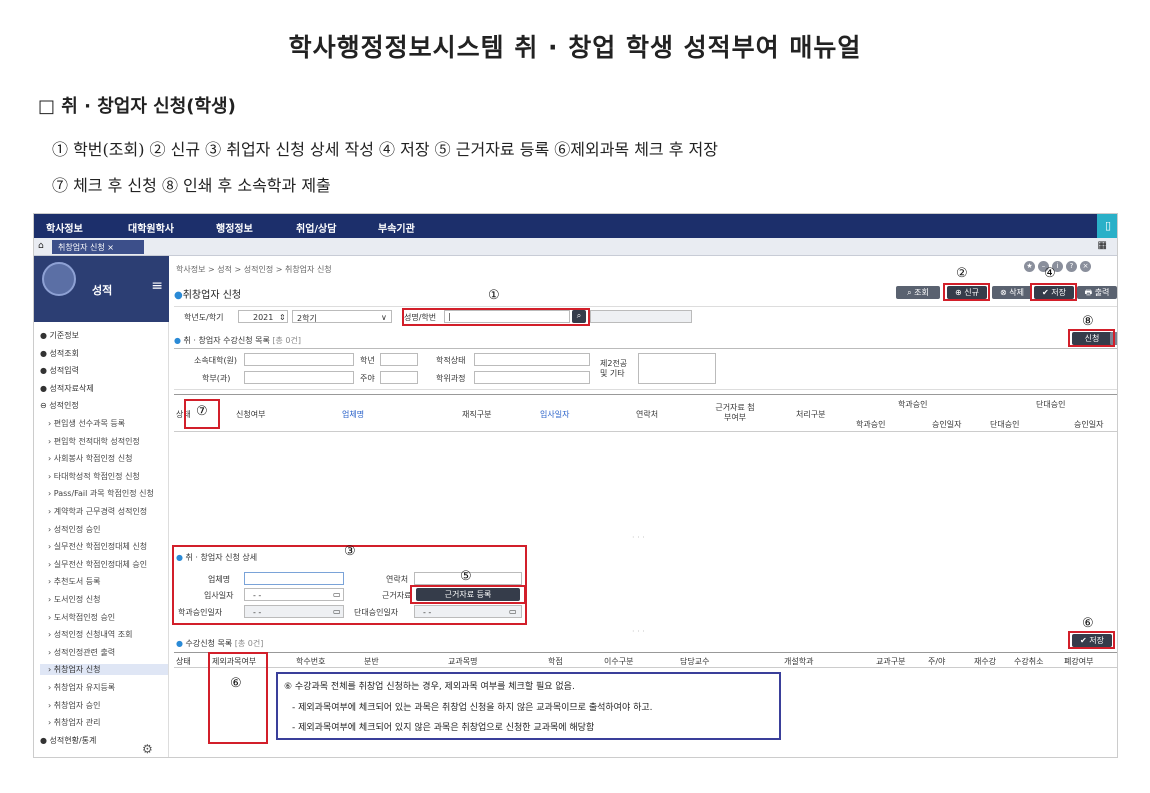 This screenshot has height=793, width=1150. Describe the element at coordinates (251, 414) in the screenshot. I see `col-applied: 신청여부` at that location.